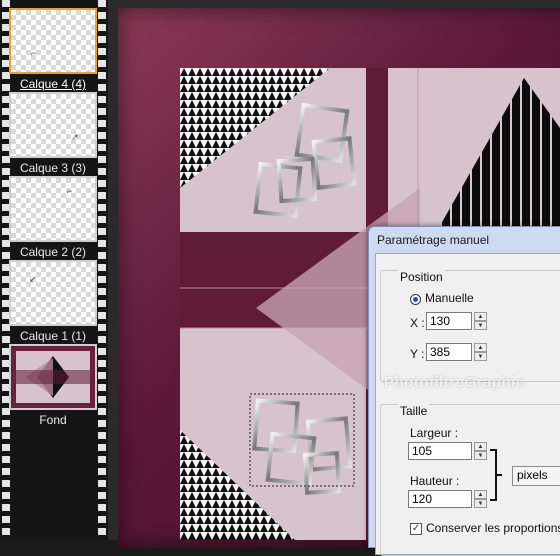  Describe the element at coordinates (480, 446) in the screenshot. I see `width-increment-arrow: ▲` at that location.